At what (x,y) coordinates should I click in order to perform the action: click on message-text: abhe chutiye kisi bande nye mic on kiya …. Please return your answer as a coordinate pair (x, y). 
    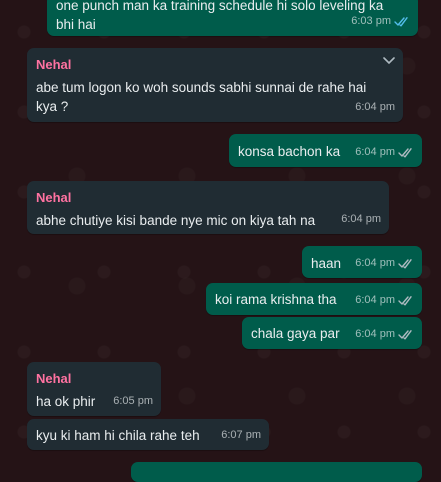
    Looking at the image, I should click on (176, 220).